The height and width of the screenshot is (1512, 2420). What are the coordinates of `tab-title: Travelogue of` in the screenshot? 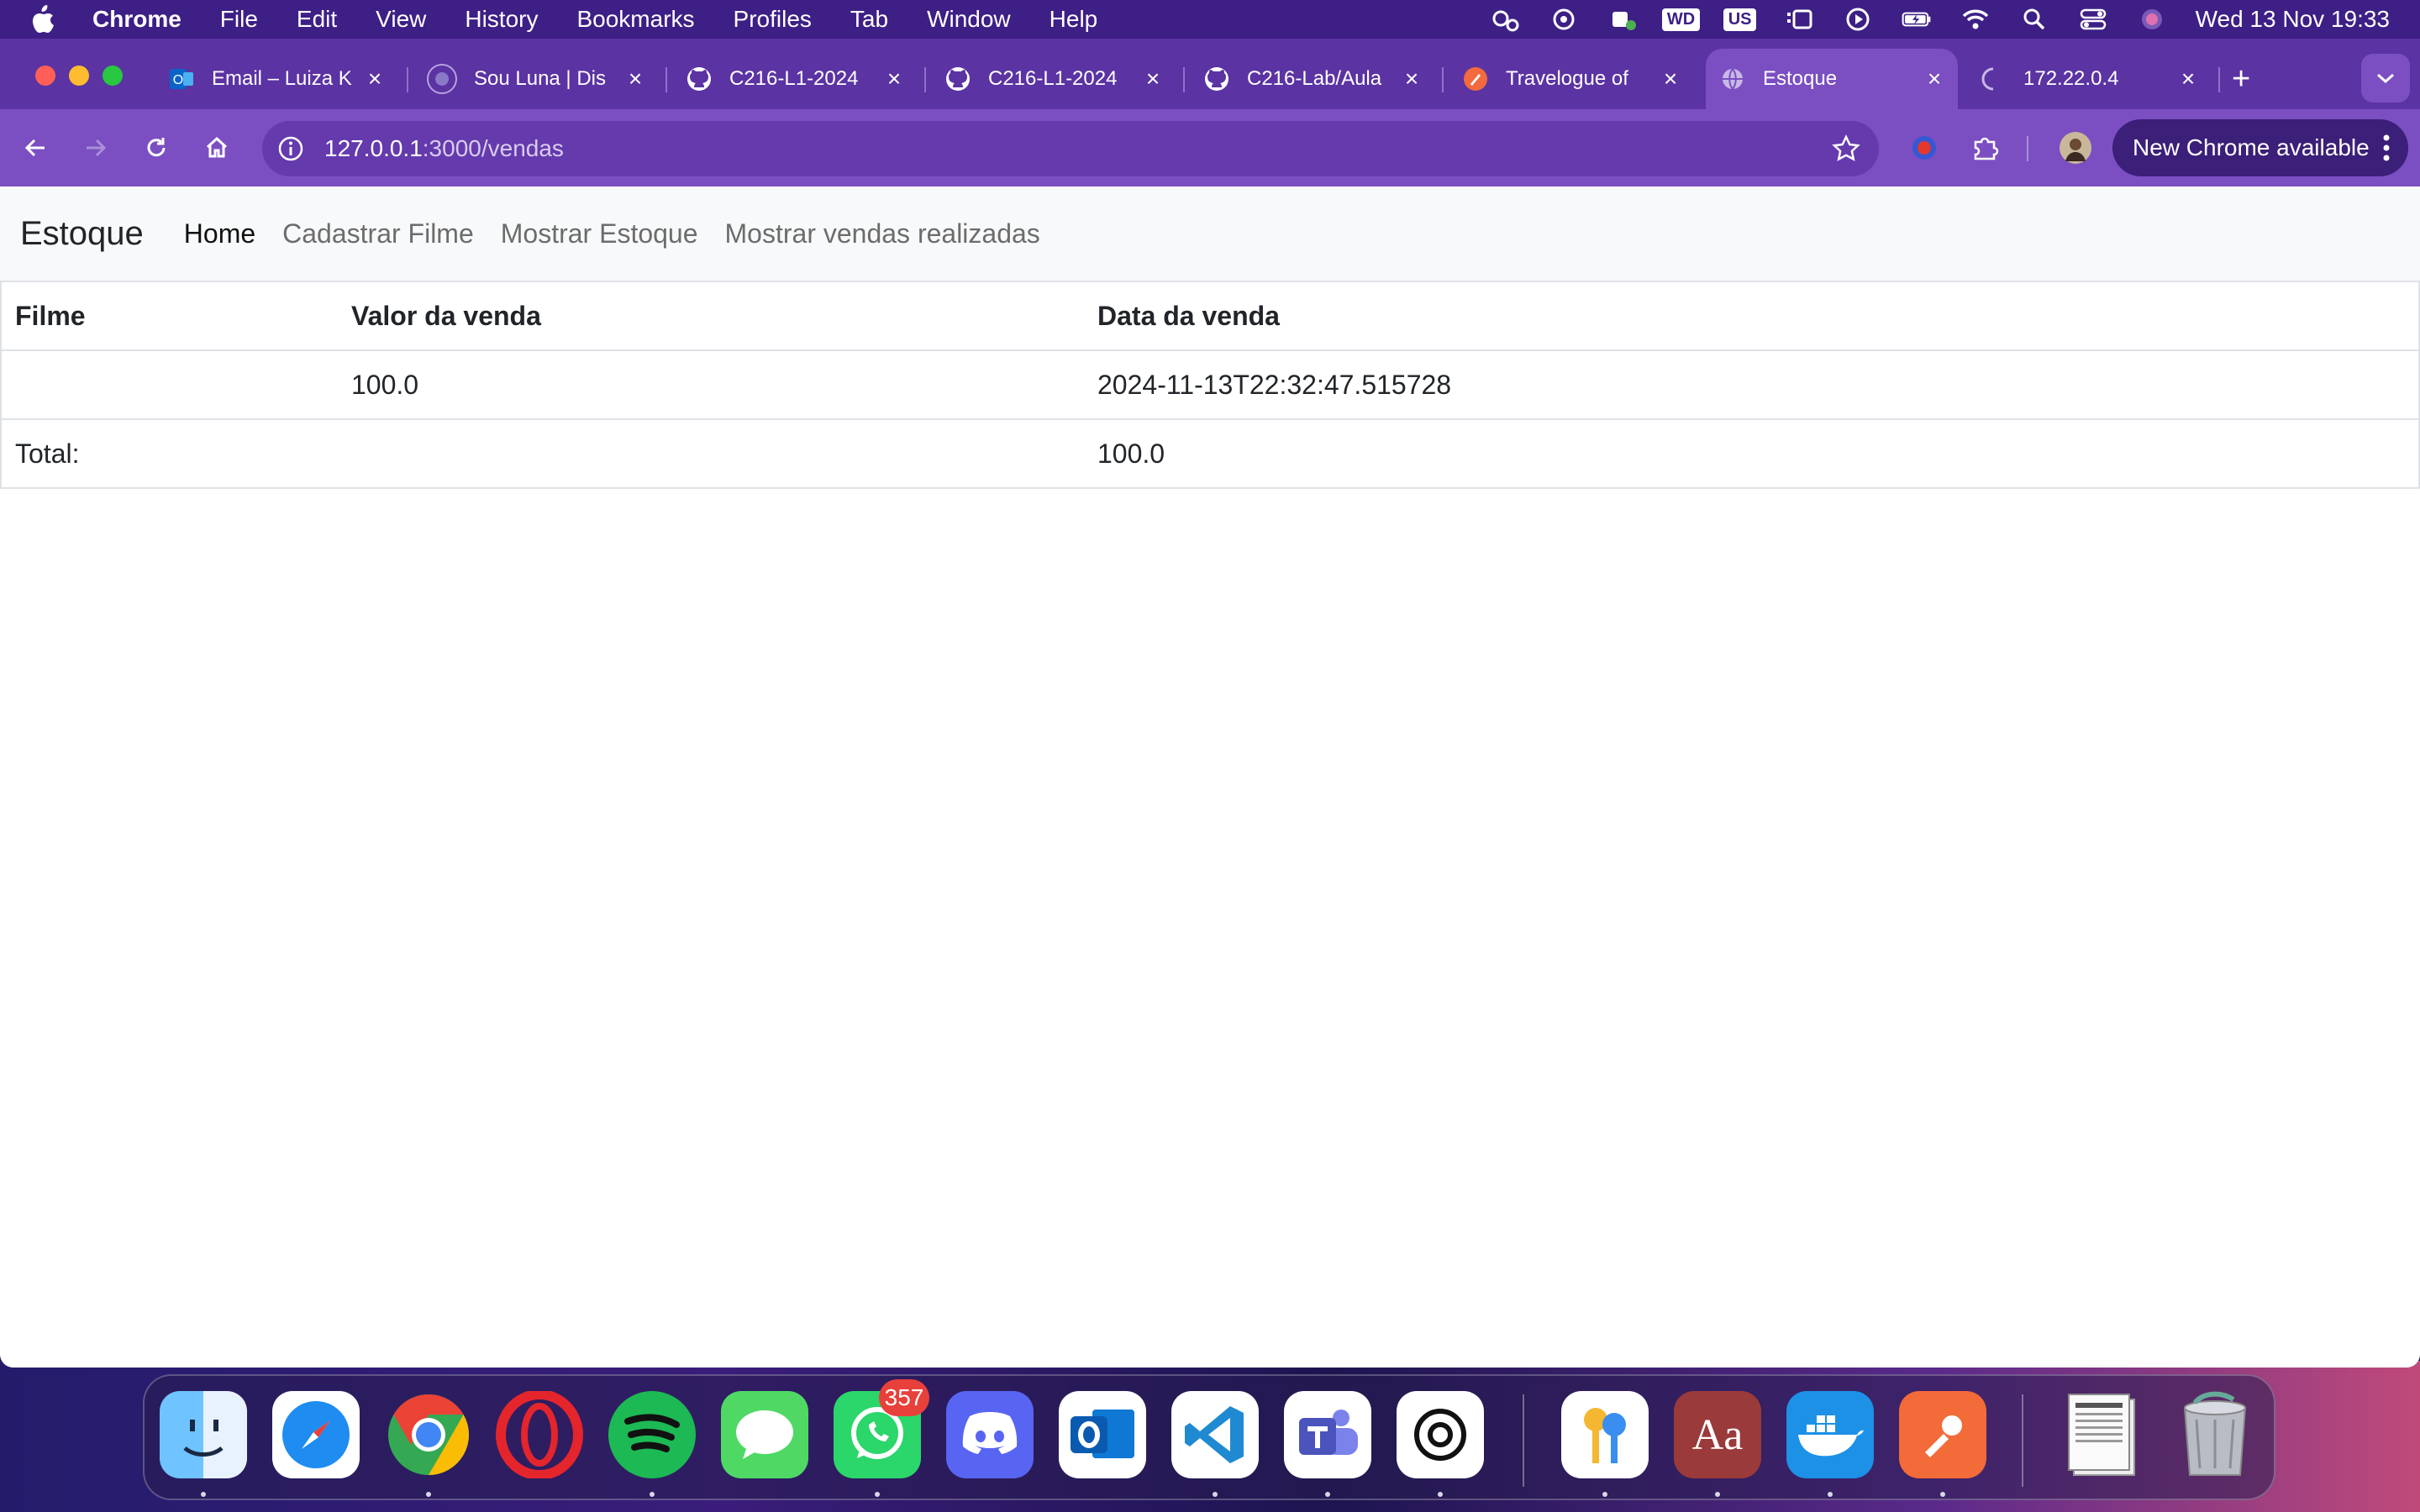 It's located at (1567, 78).